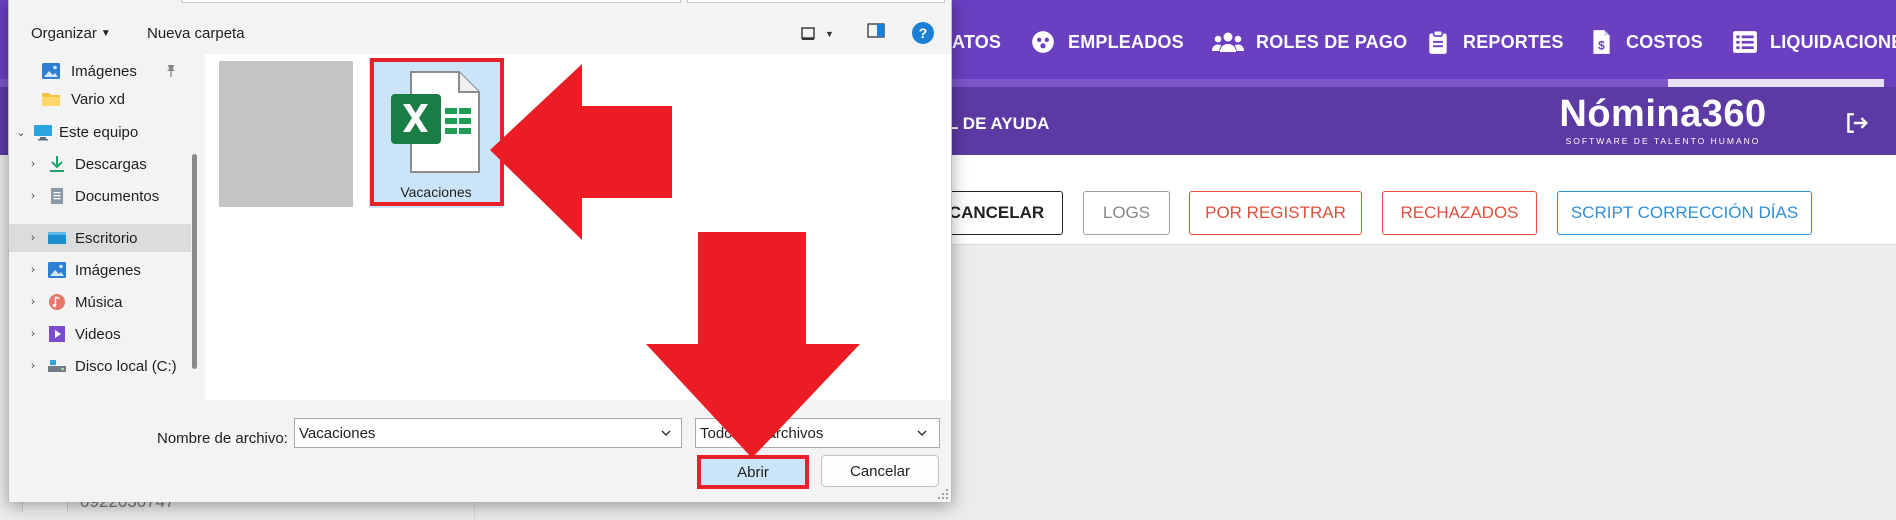 The width and height of the screenshot is (1896, 520). Describe the element at coordinates (431, 1) in the screenshot. I see `address-bar` at that location.